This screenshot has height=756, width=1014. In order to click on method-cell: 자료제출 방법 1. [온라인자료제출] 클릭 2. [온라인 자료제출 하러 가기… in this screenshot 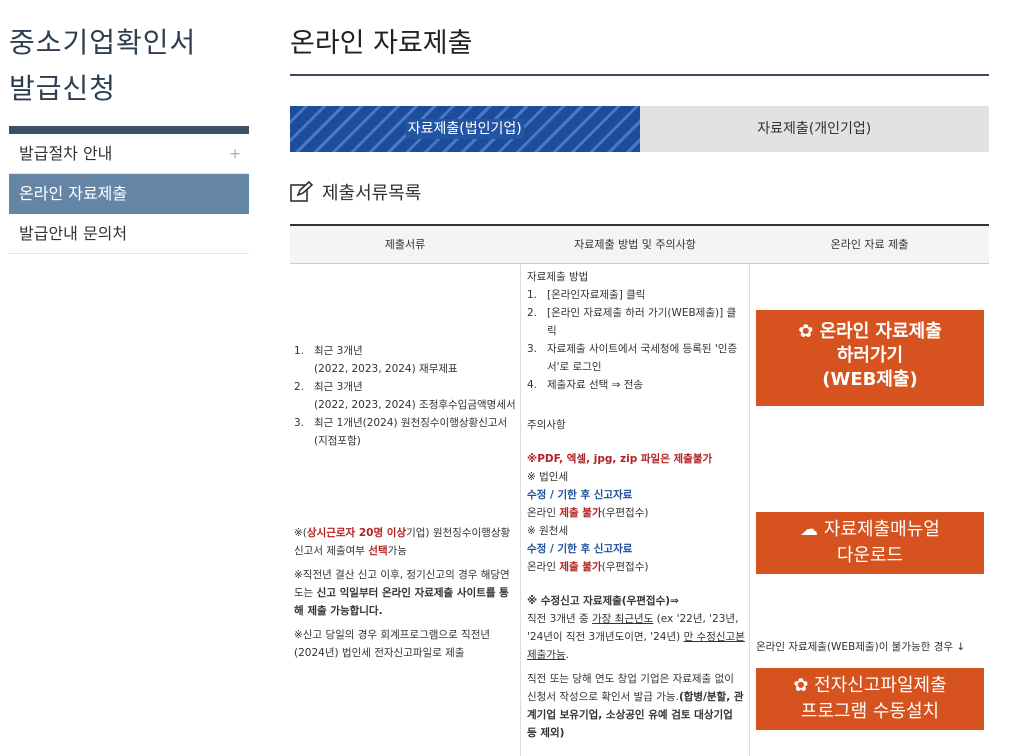, I will do `click(635, 510)`.